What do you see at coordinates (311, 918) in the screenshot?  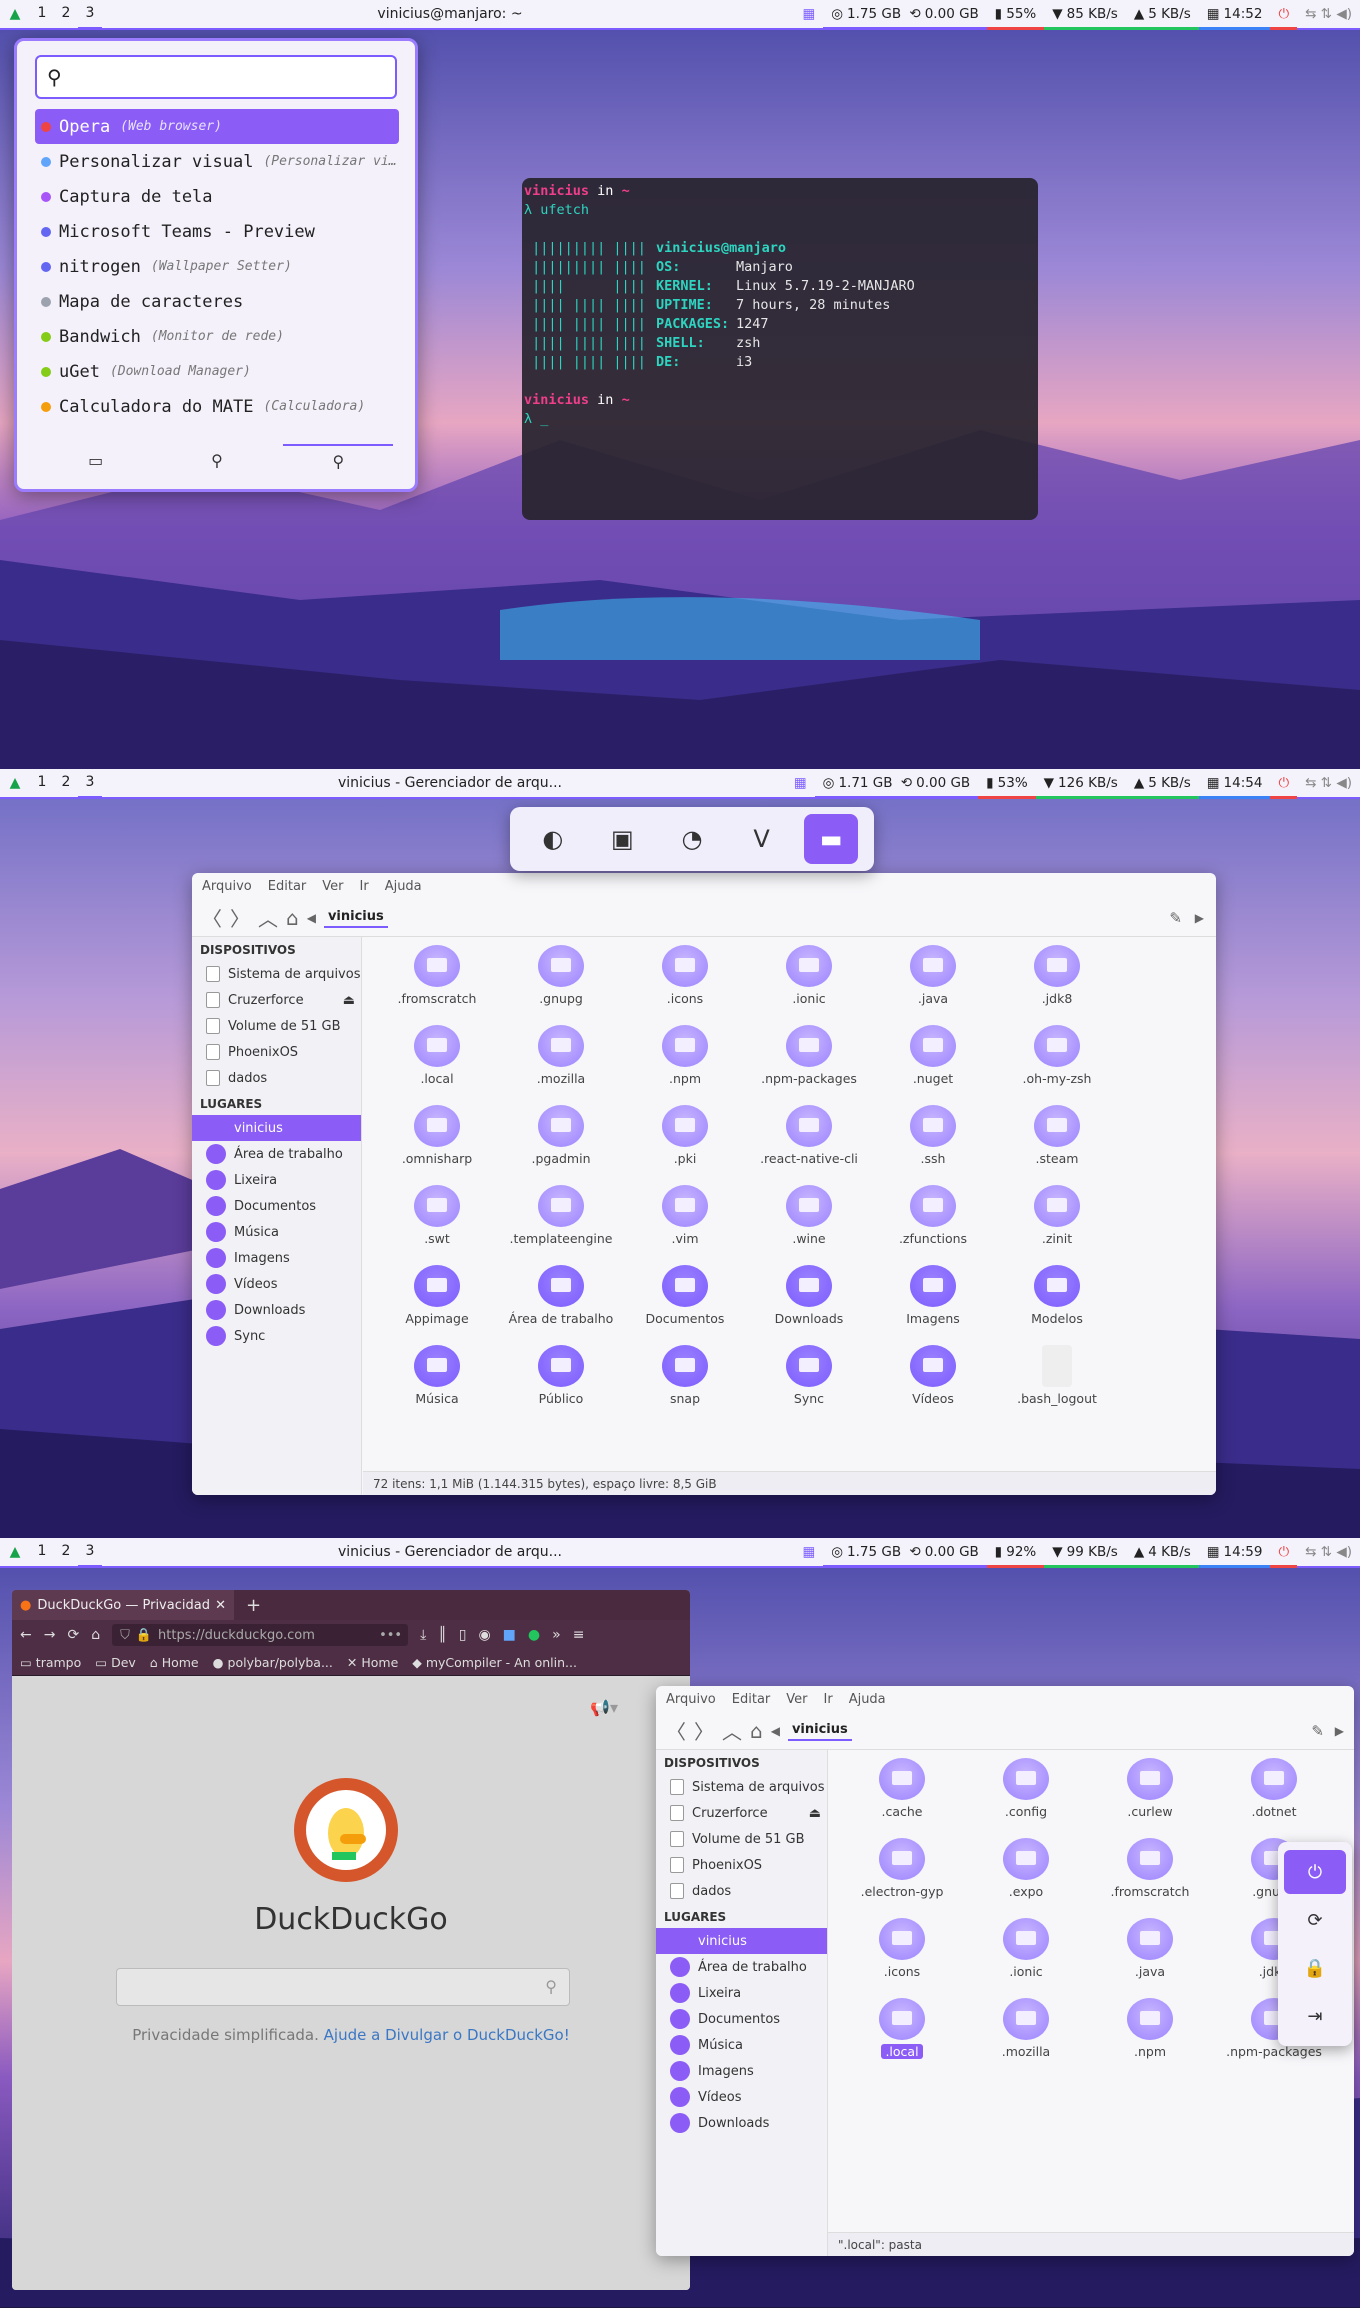 I see `path-left-icon: ◀` at bounding box center [311, 918].